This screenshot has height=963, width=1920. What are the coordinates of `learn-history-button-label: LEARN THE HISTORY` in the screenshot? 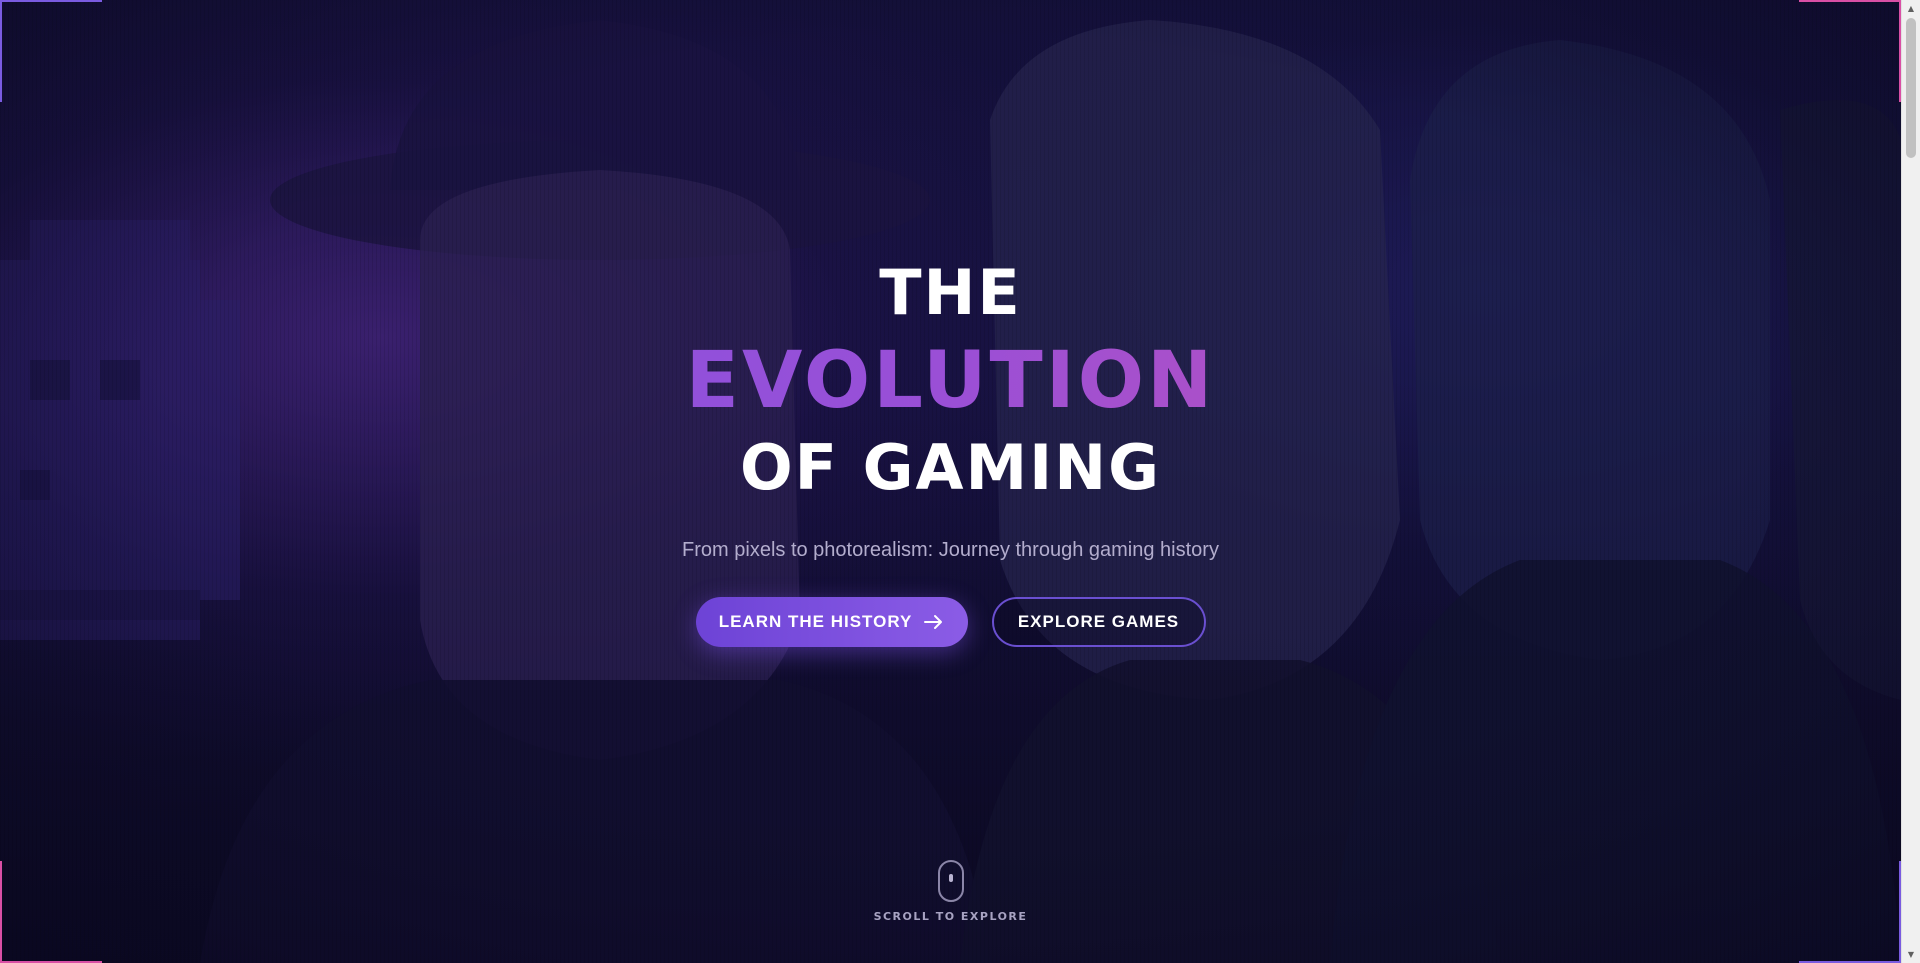 It's located at (815, 621).